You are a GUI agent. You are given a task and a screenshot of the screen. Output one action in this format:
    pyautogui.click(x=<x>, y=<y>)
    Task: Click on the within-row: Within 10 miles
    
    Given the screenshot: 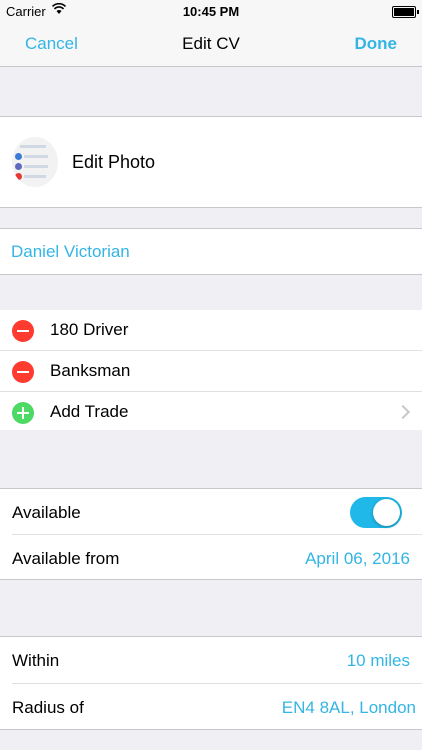 What is the action you would take?
    pyautogui.click(x=211, y=660)
    